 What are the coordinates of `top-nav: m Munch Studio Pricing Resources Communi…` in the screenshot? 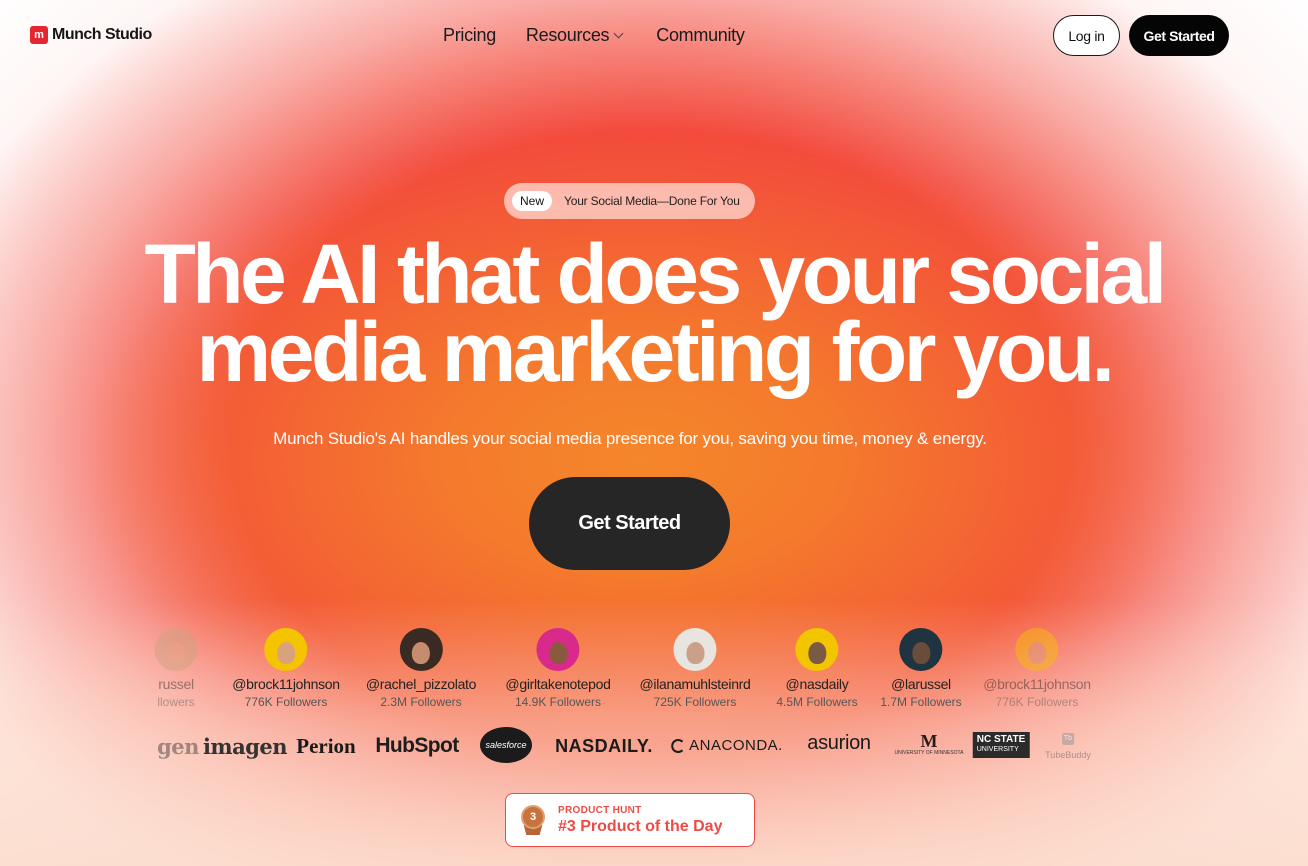 It's located at (654, 36).